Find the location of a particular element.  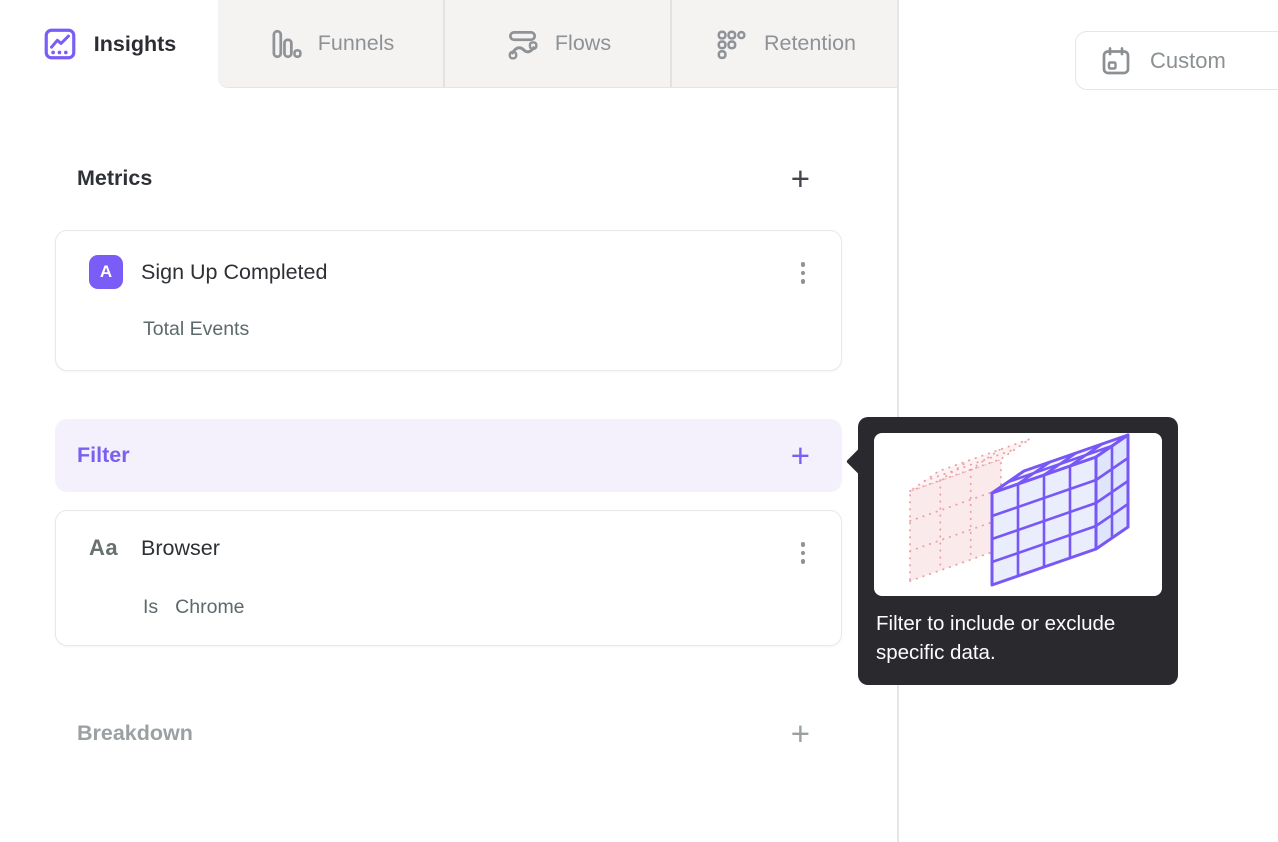

metric-card-menu-button is located at coordinates (803, 273).